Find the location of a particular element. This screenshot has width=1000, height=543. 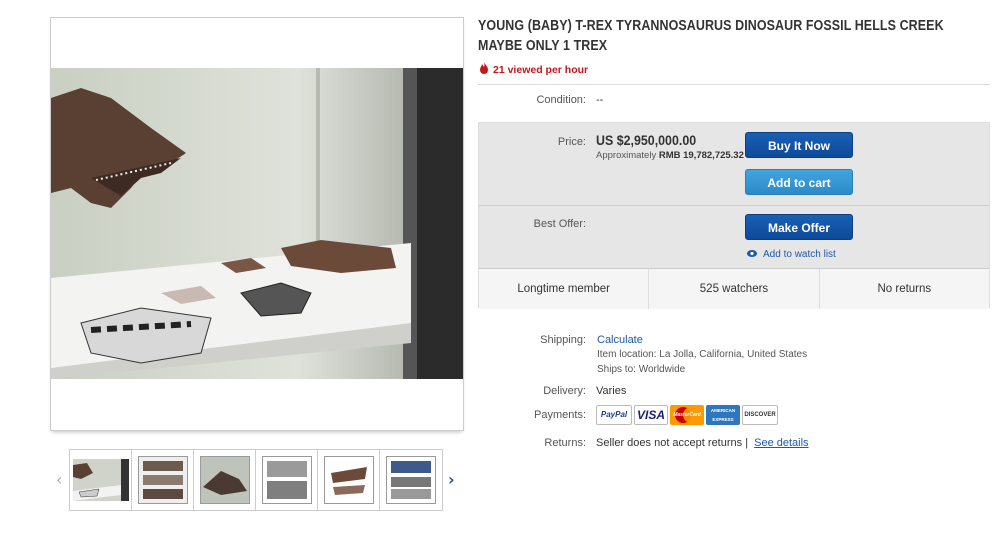

delivery-label: Delivery: is located at coordinates (564, 391).